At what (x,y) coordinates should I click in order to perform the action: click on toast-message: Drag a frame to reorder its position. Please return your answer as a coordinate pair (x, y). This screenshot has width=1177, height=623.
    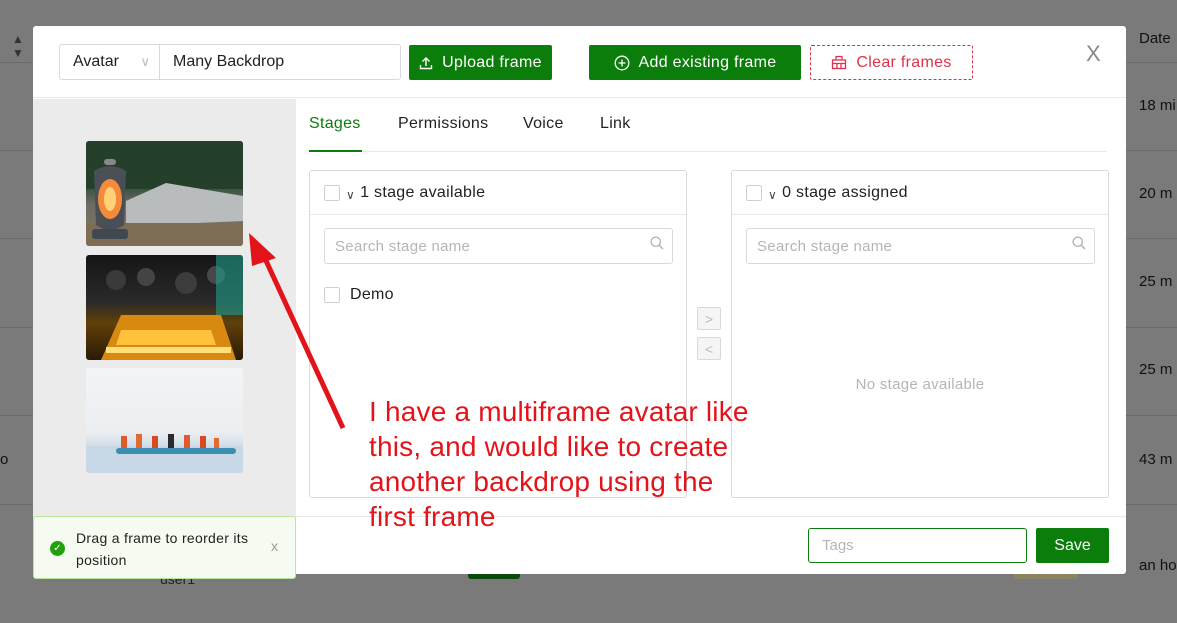
    Looking at the image, I should click on (162, 549).